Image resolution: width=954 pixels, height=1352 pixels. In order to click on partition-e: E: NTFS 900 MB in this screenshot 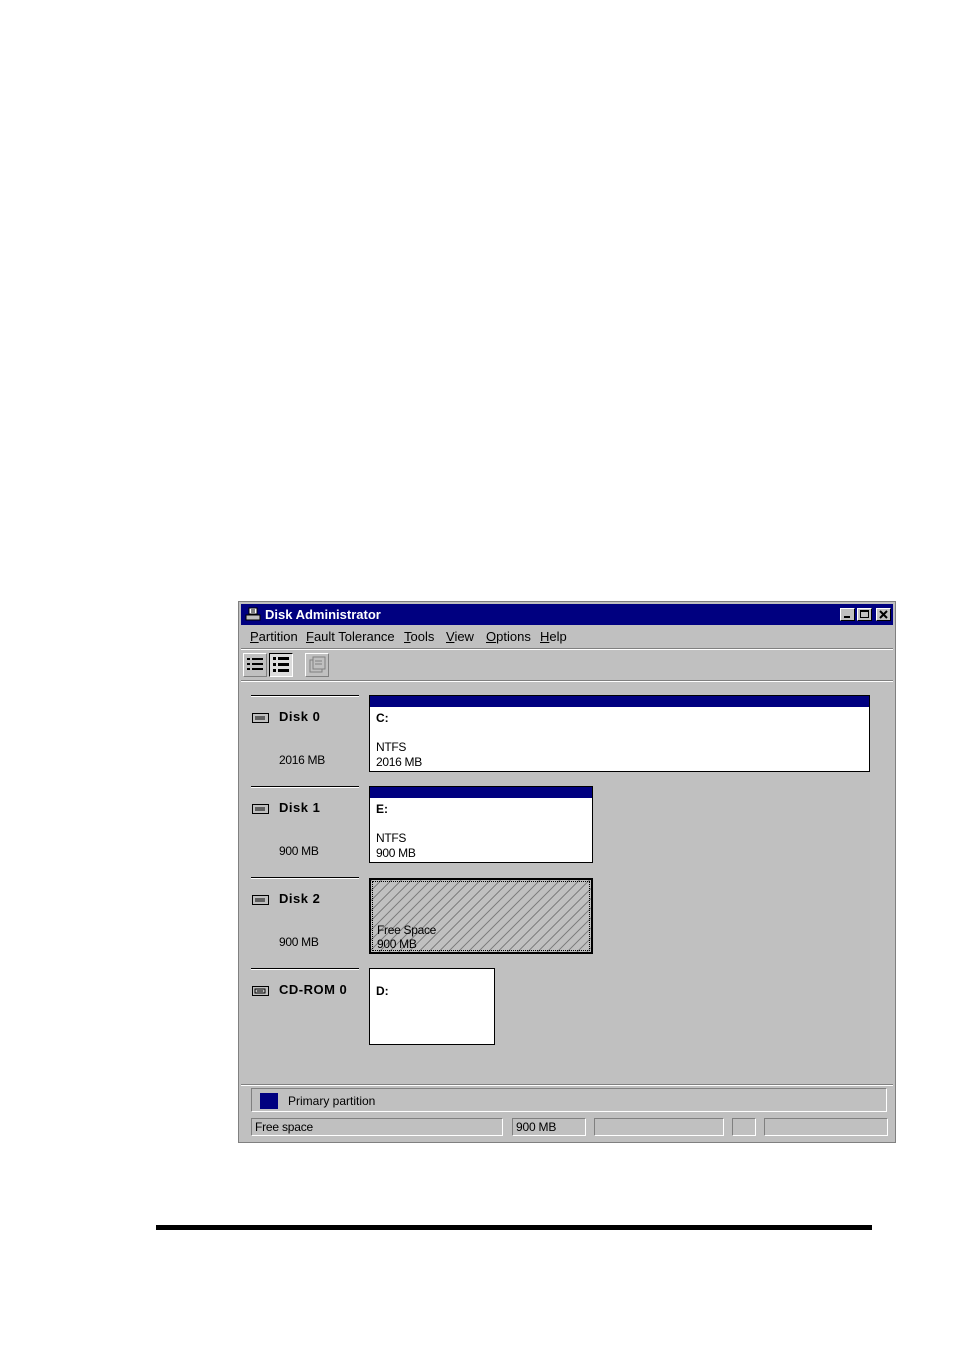, I will do `click(481, 824)`.